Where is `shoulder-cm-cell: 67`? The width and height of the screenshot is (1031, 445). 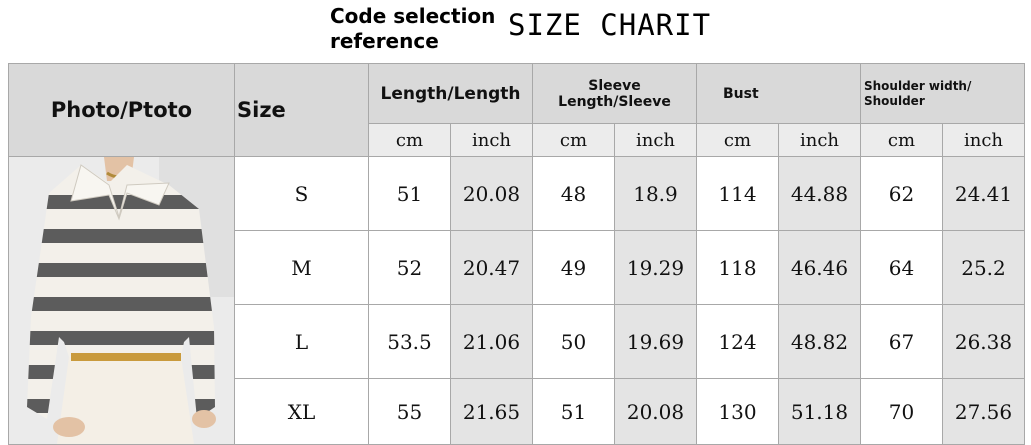 shoulder-cm-cell: 67 is located at coordinates (901, 341).